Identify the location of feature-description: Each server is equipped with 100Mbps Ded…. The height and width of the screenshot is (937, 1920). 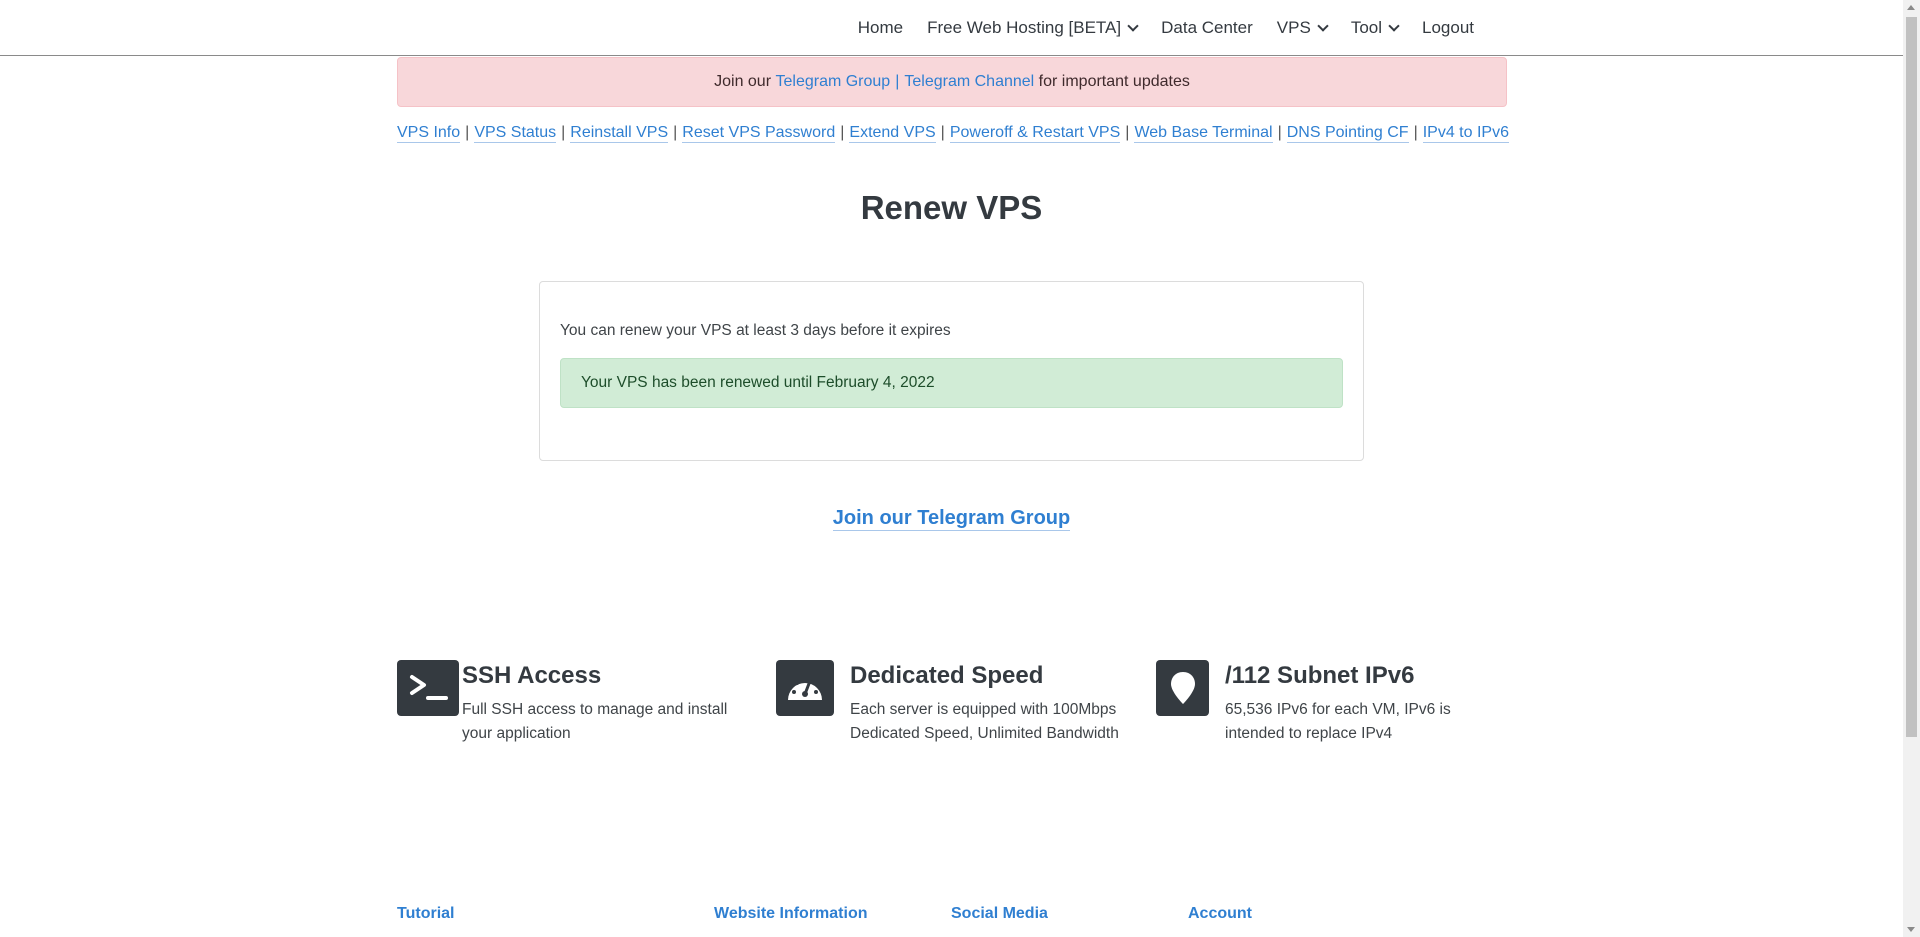
(1000, 722).